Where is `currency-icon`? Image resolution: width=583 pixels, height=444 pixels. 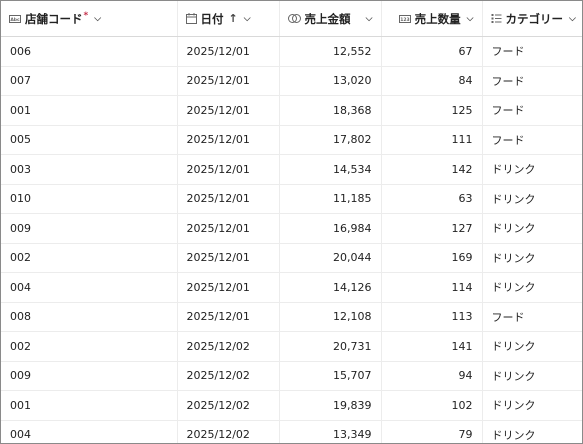 currency-icon is located at coordinates (294, 18).